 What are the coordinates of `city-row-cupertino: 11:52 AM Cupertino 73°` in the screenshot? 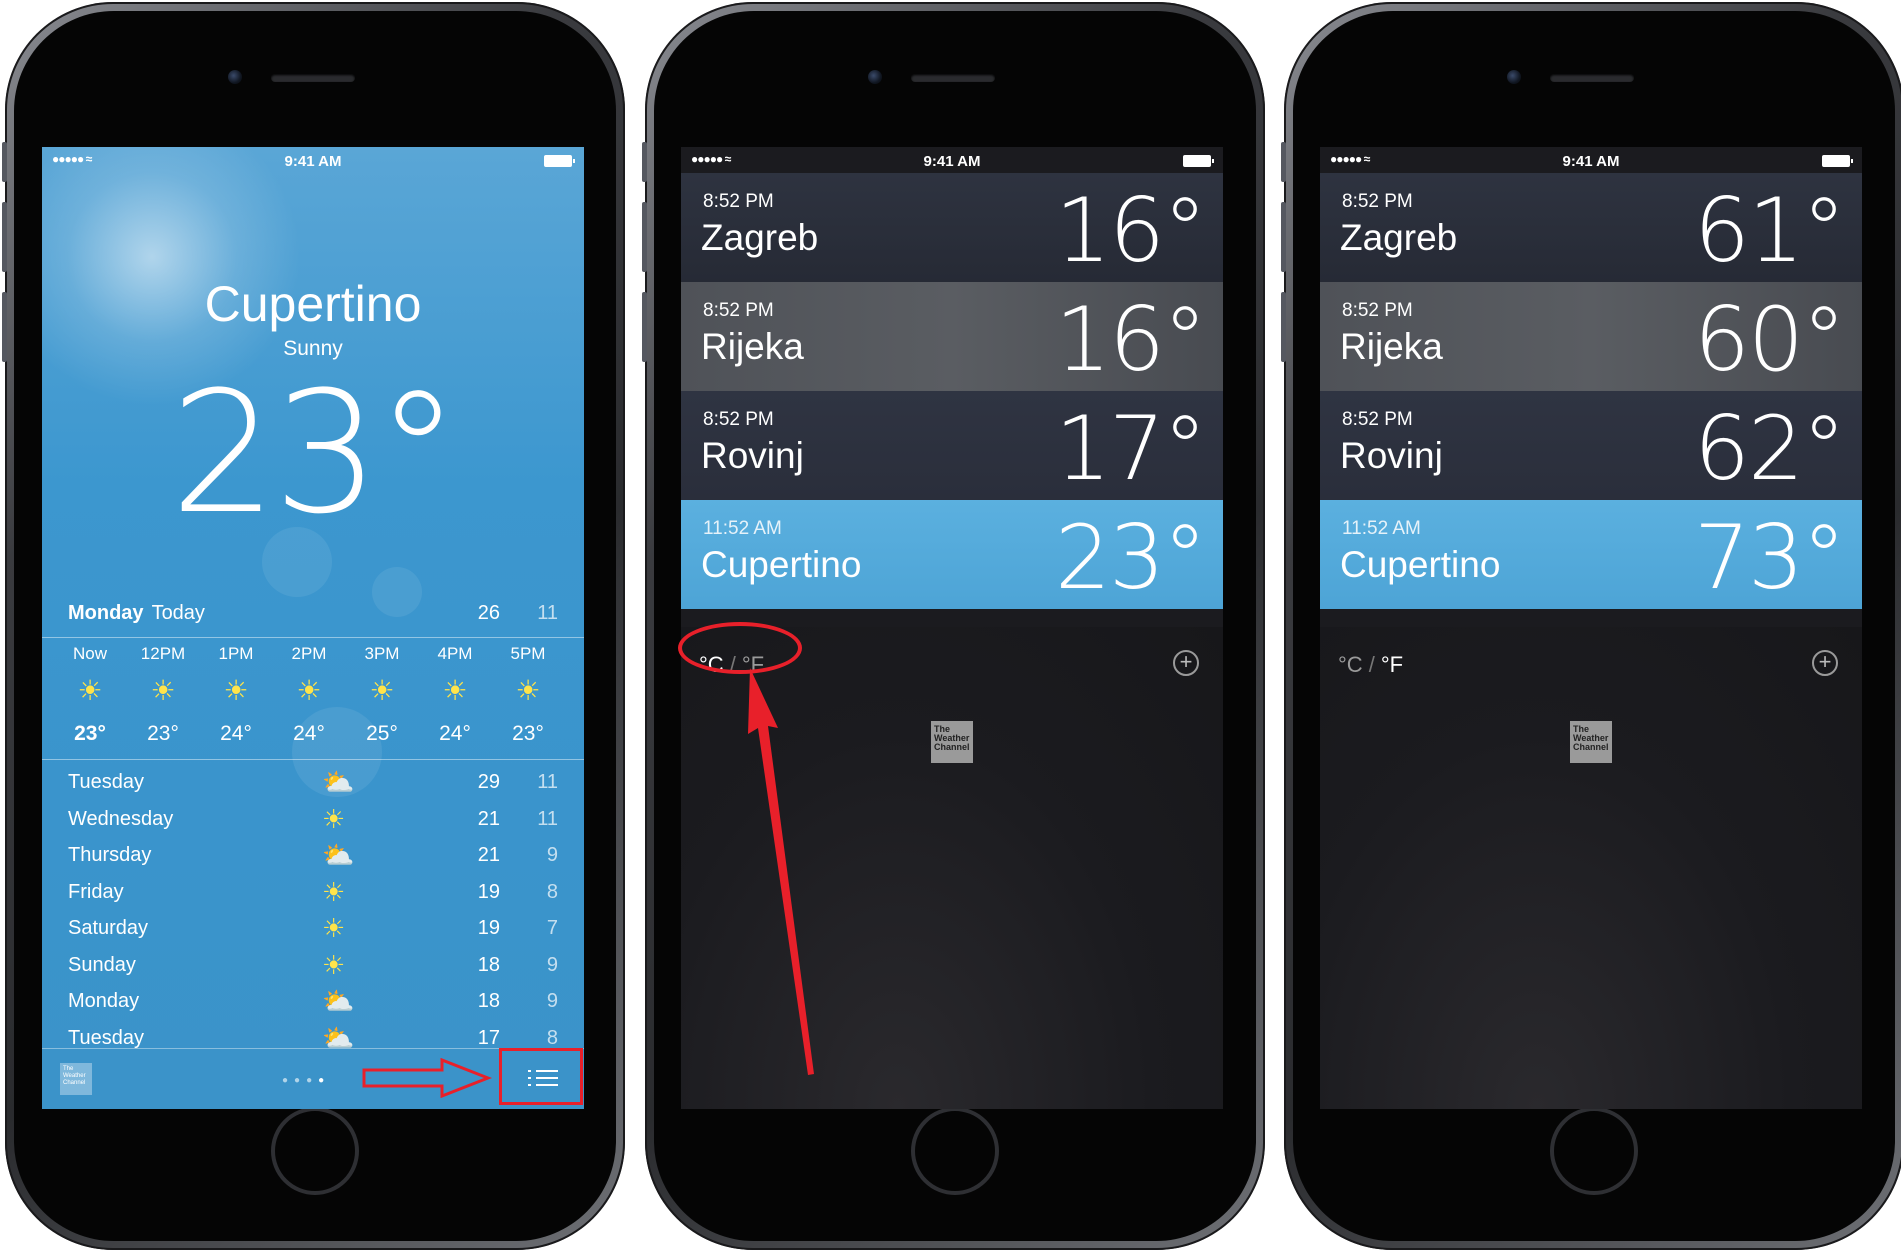 It's located at (1591, 554).